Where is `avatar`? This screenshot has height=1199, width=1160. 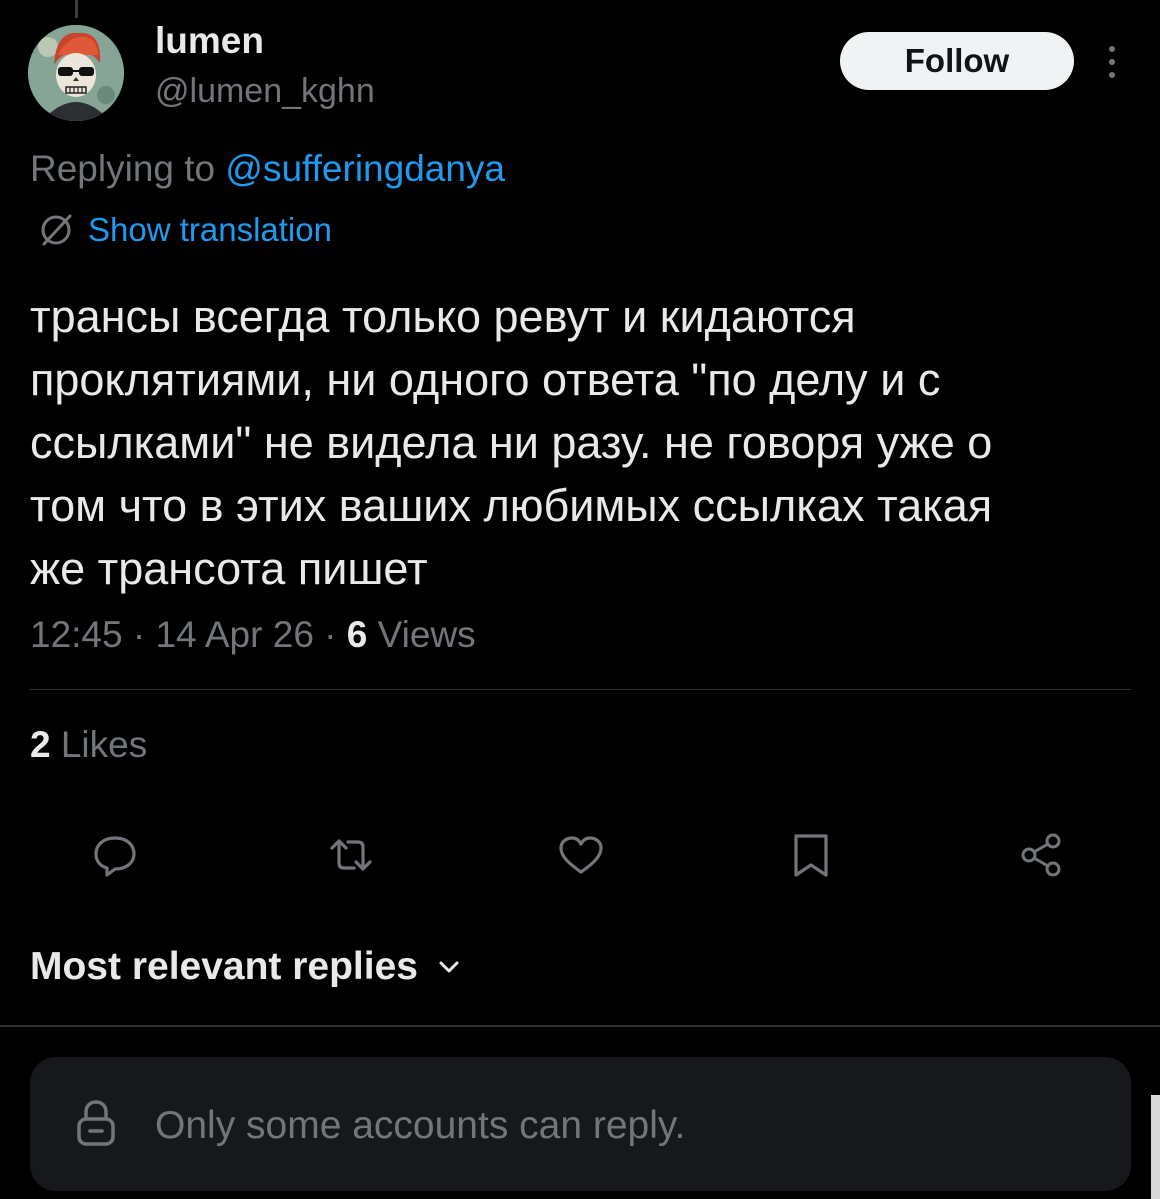
avatar is located at coordinates (76, 73).